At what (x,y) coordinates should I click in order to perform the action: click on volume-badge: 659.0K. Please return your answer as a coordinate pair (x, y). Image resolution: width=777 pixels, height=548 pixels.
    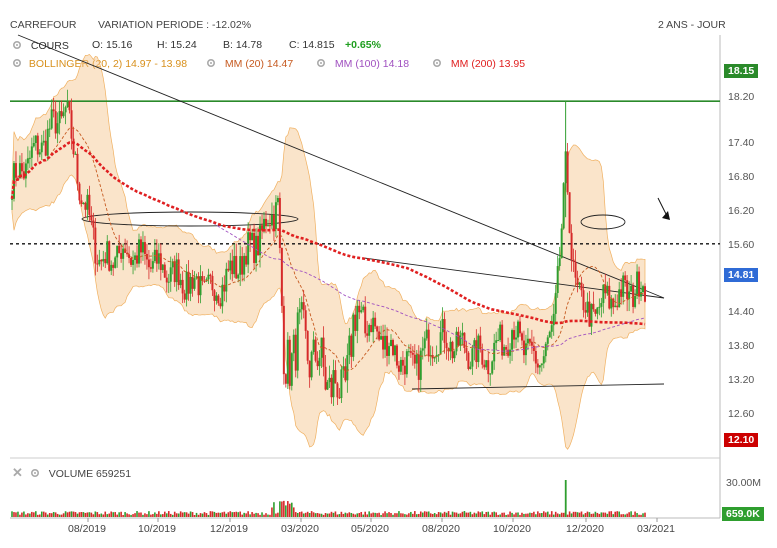
    Looking at the image, I should click on (743, 514).